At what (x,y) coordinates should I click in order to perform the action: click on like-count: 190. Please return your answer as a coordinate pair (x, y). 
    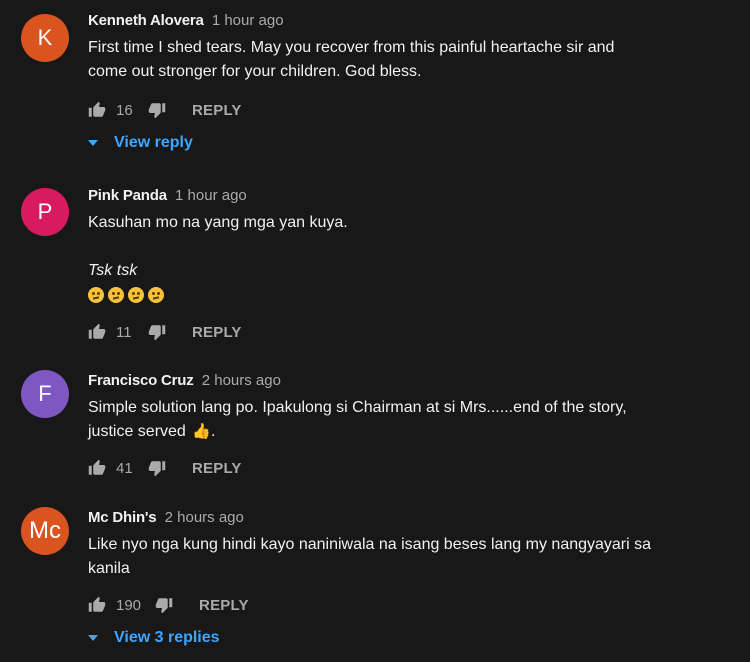
    Looking at the image, I should click on (129, 605).